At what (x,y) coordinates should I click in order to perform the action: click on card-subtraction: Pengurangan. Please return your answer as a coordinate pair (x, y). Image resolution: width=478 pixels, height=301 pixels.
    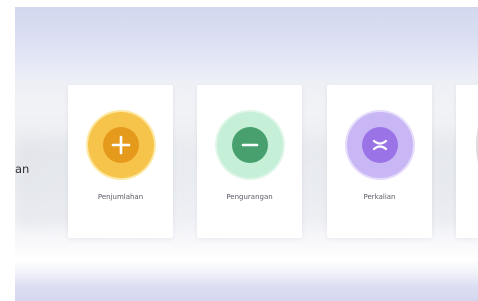
    Looking at the image, I should click on (249, 161).